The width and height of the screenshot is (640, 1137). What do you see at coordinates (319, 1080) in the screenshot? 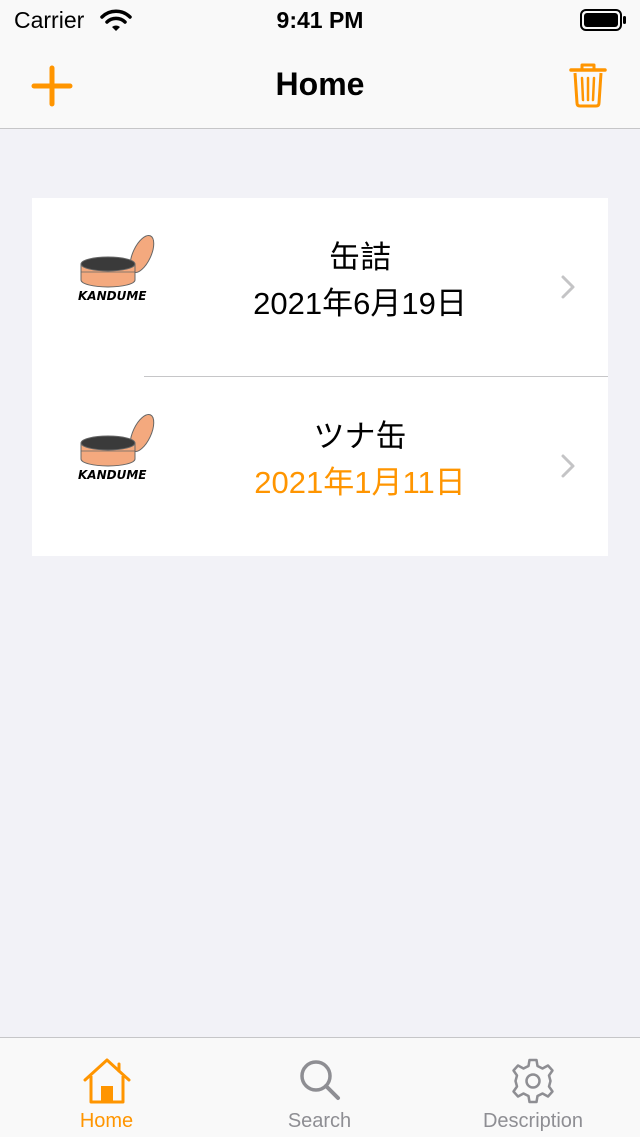
I see `search-icon` at bounding box center [319, 1080].